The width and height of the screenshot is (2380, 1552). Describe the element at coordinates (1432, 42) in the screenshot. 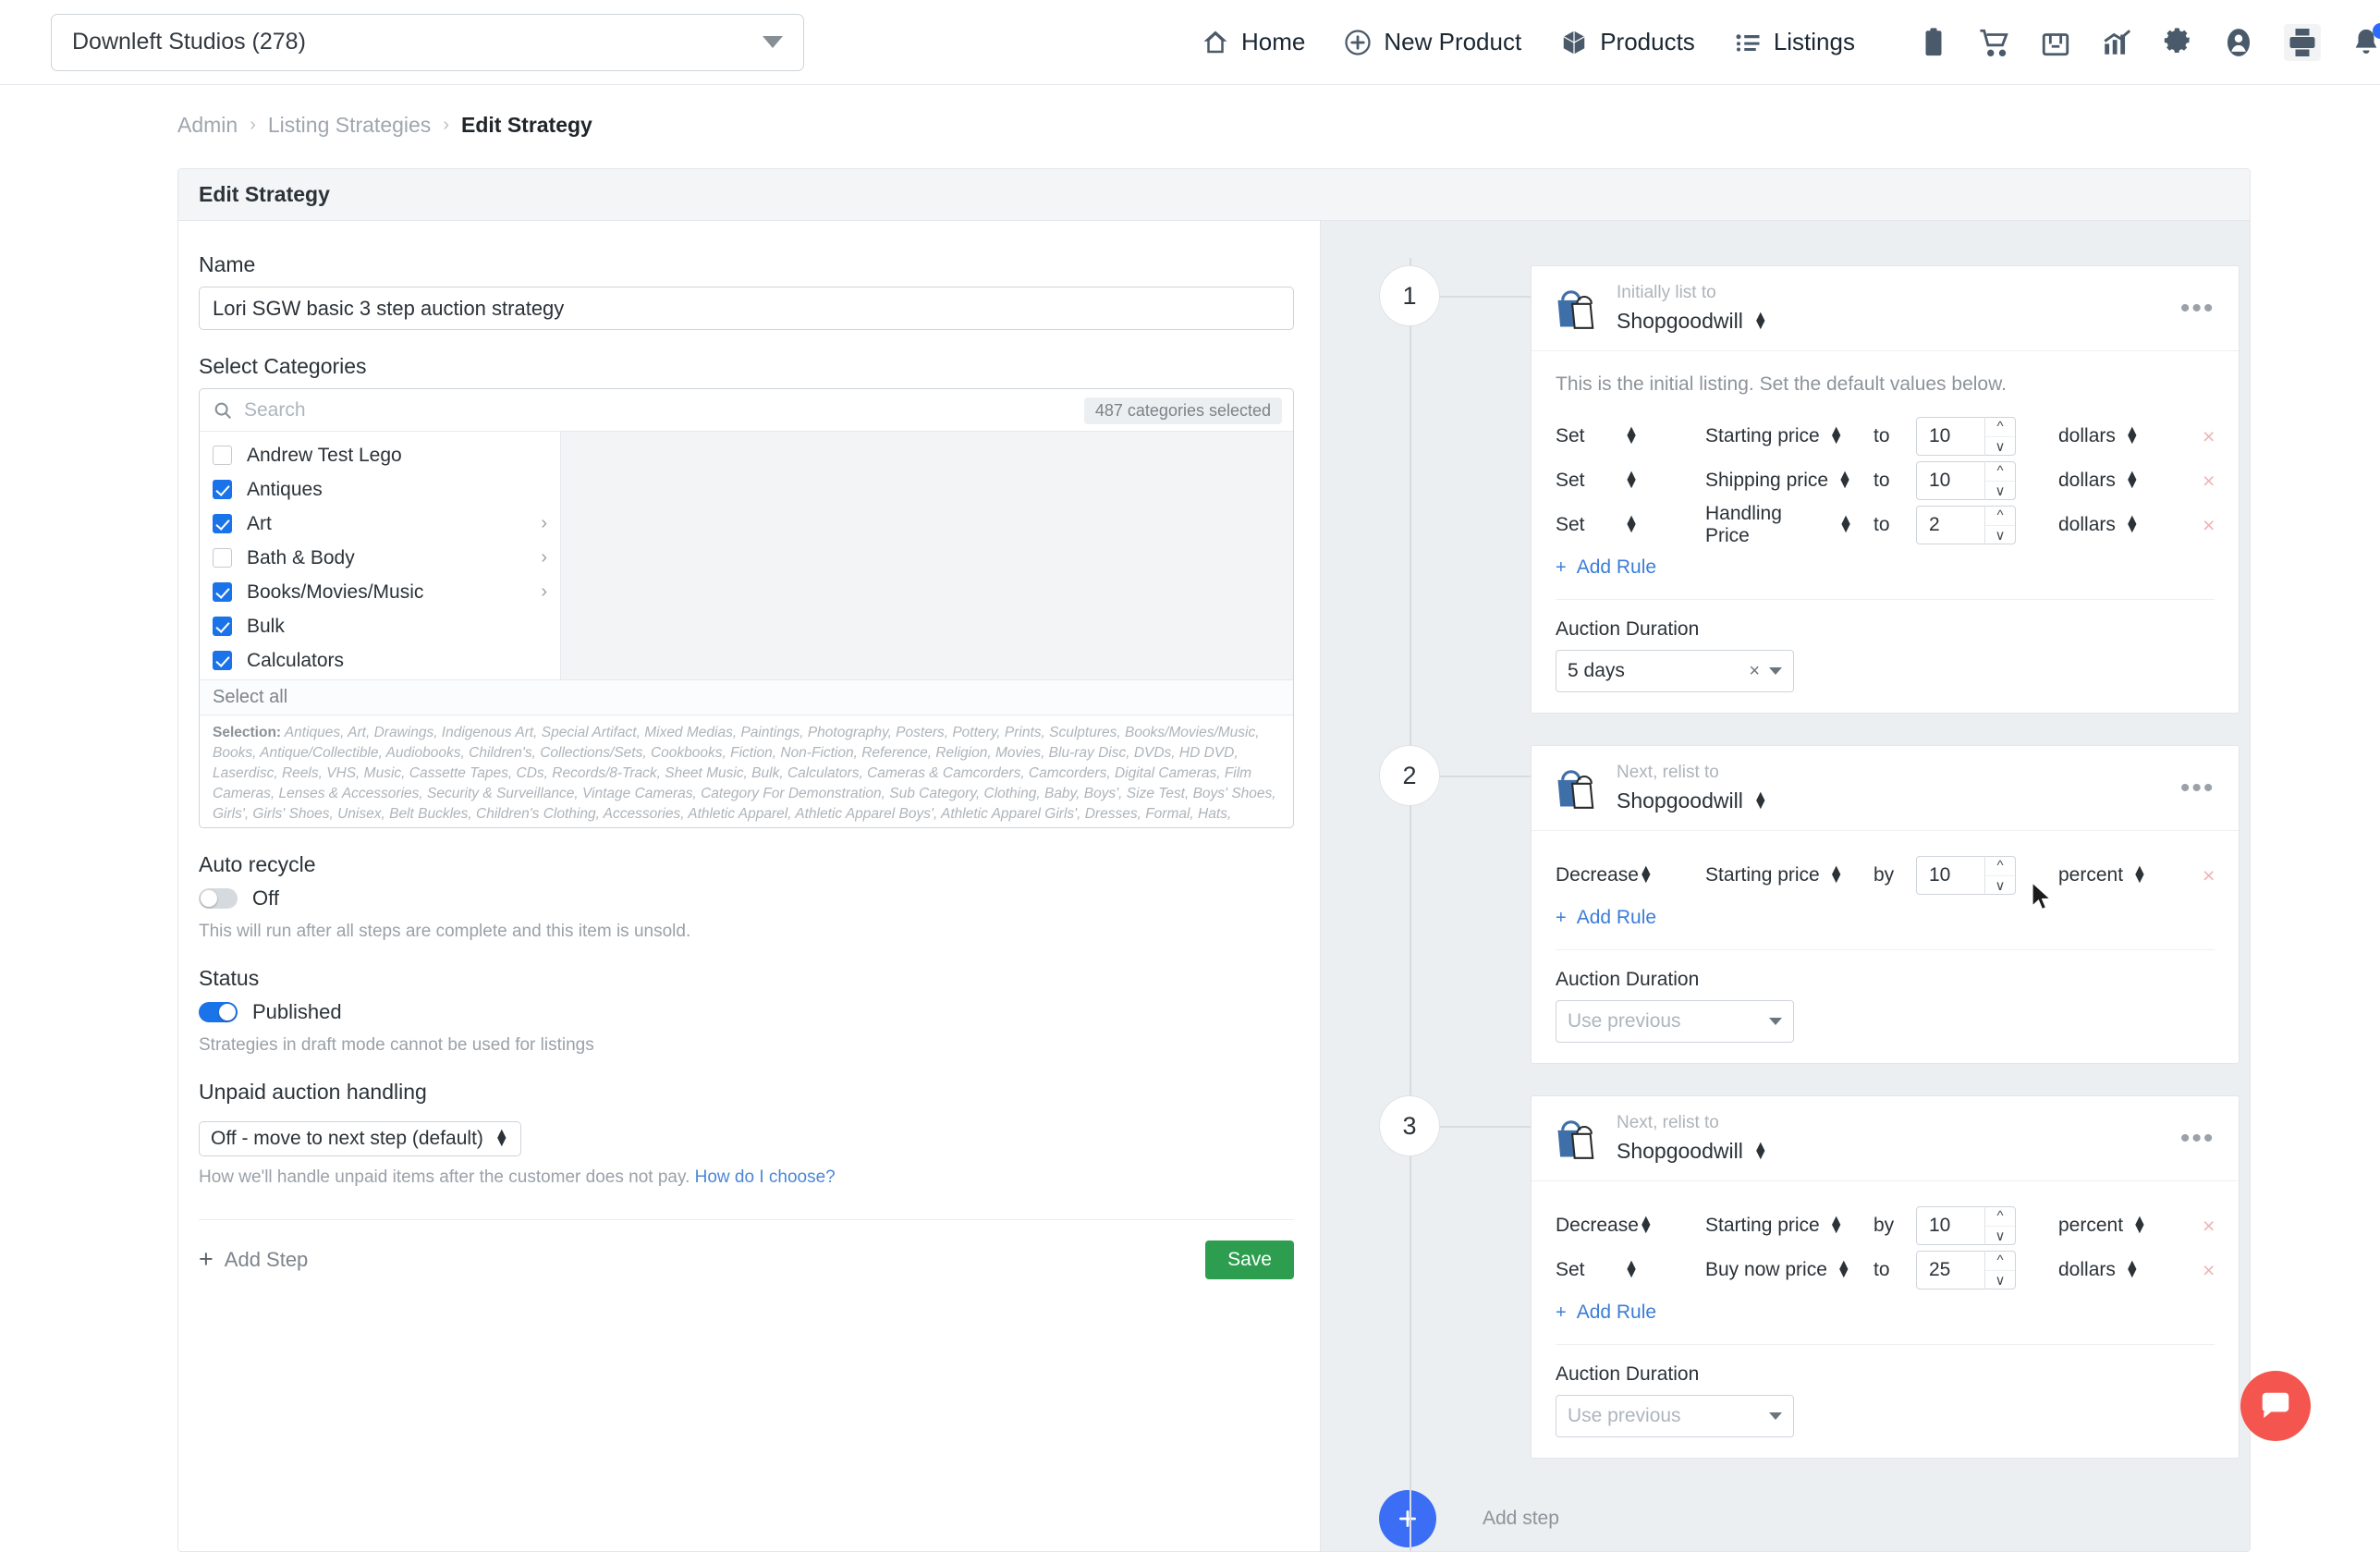

I see `nav-item-new-product: New Product` at that location.